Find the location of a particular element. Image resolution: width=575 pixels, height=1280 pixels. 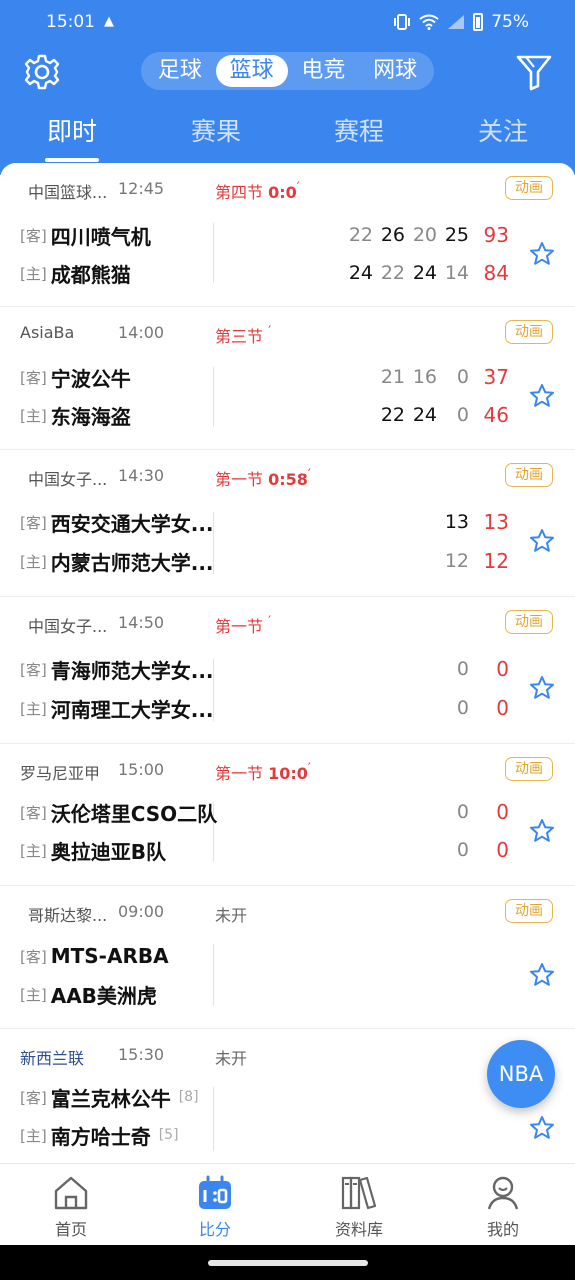

tab-live: 即时 is located at coordinates (72, 137).